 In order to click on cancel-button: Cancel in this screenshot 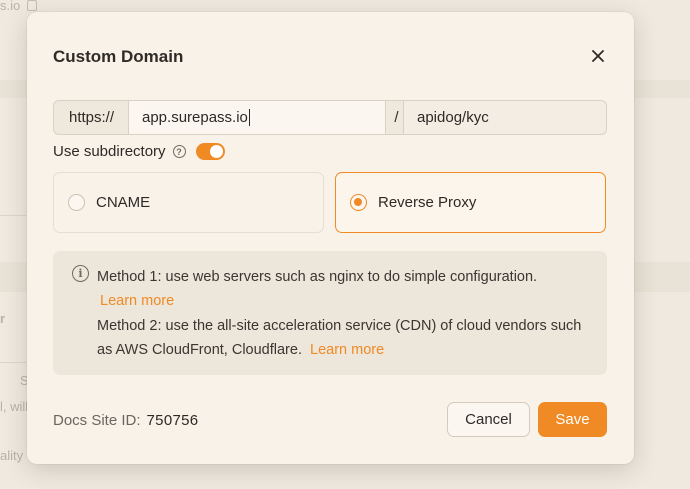, I will do `click(488, 419)`.